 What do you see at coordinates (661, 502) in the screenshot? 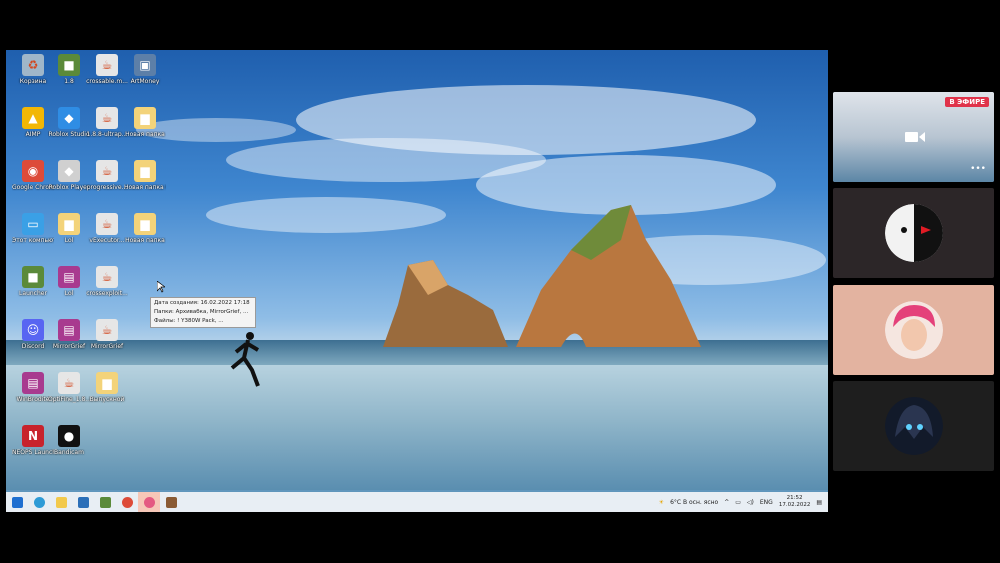
I see `weather-icon: ☀` at bounding box center [661, 502].